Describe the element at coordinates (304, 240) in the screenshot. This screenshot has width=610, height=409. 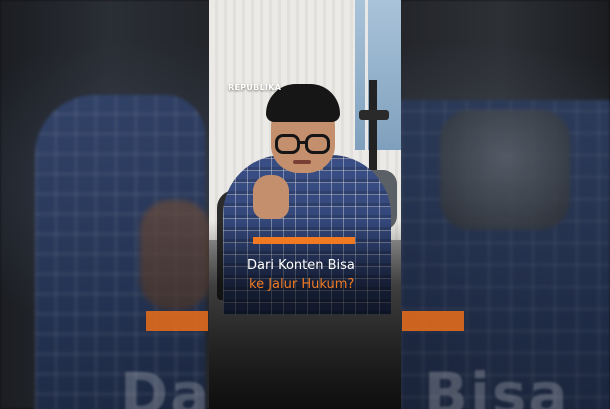
I see `caption-accent-bar` at that location.